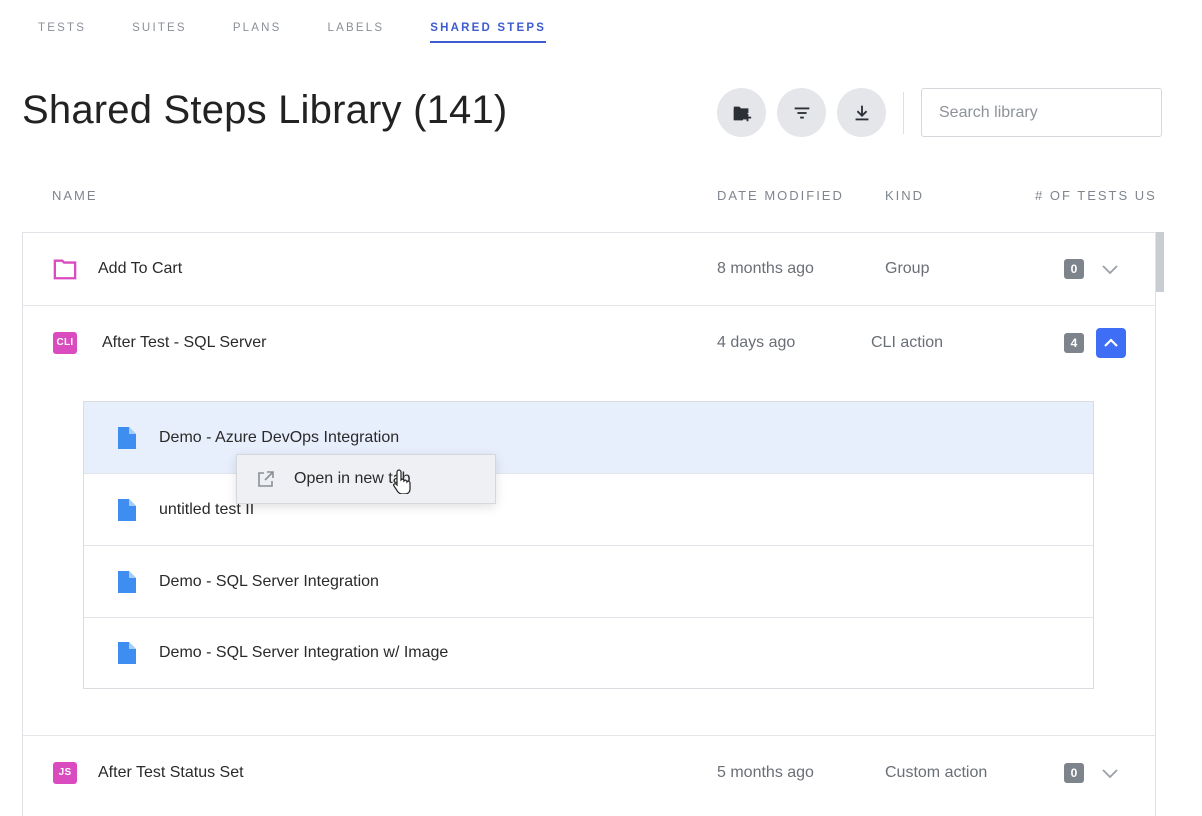  I want to click on row-kind: Custom action, so click(936, 772).